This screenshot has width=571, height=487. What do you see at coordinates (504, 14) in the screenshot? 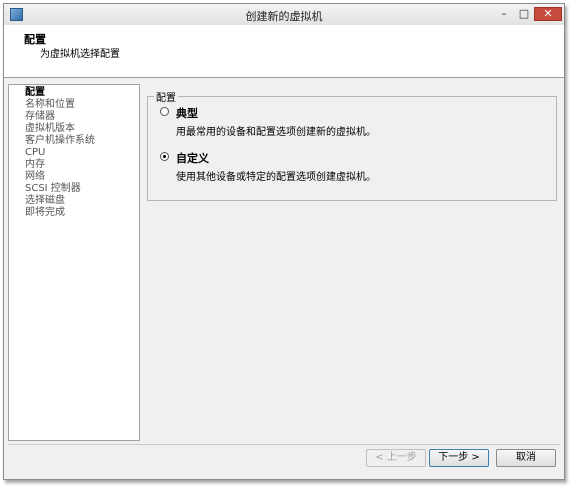
I see `minimize-icon: –` at bounding box center [504, 14].